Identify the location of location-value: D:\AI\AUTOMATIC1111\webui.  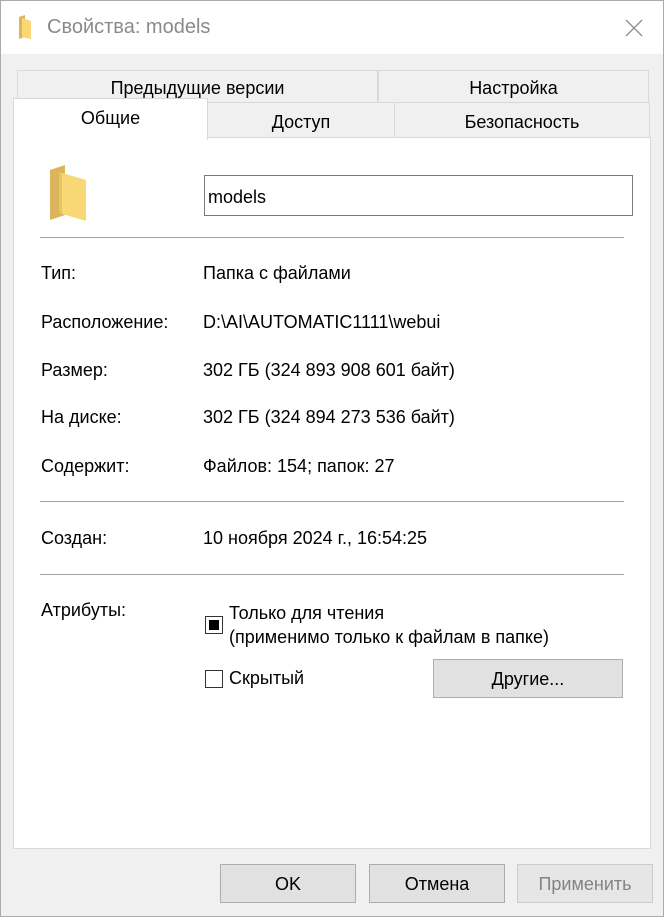
(322, 322).